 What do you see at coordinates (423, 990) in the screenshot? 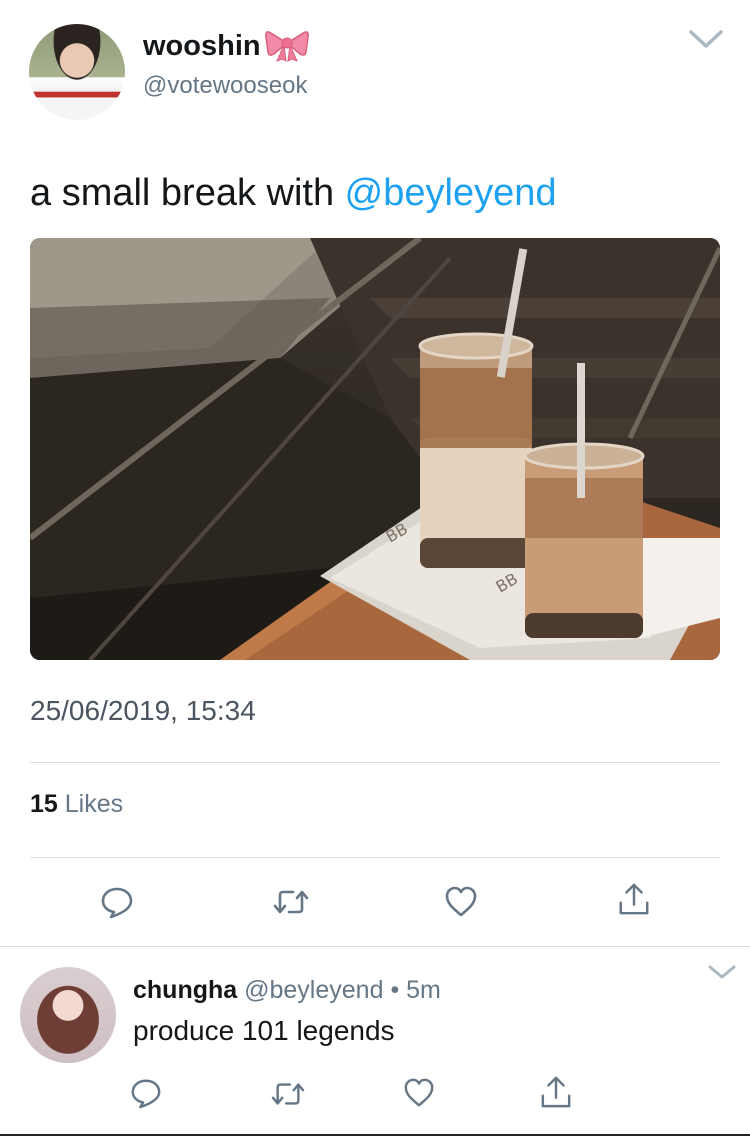
I see `reply-time: 5m` at bounding box center [423, 990].